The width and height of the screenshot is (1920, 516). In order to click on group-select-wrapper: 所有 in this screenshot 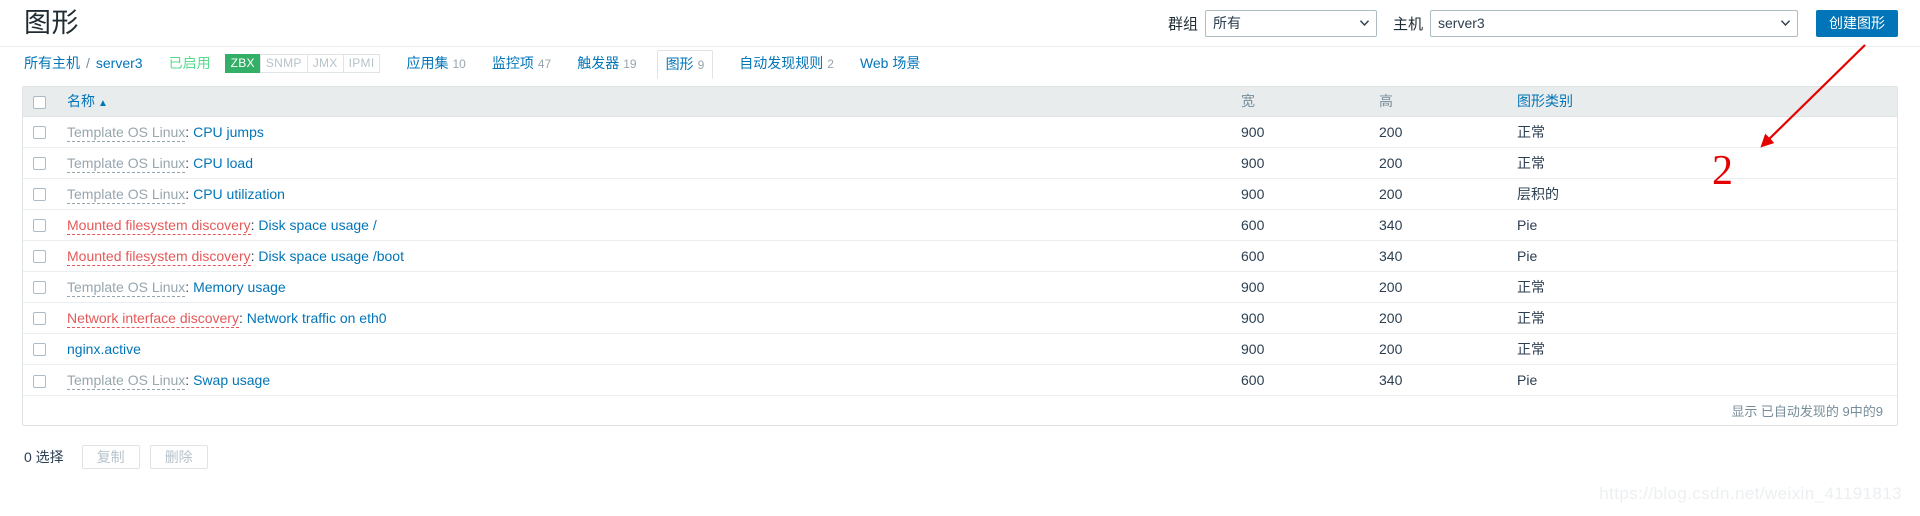, I will do `click(1290, 23)`.